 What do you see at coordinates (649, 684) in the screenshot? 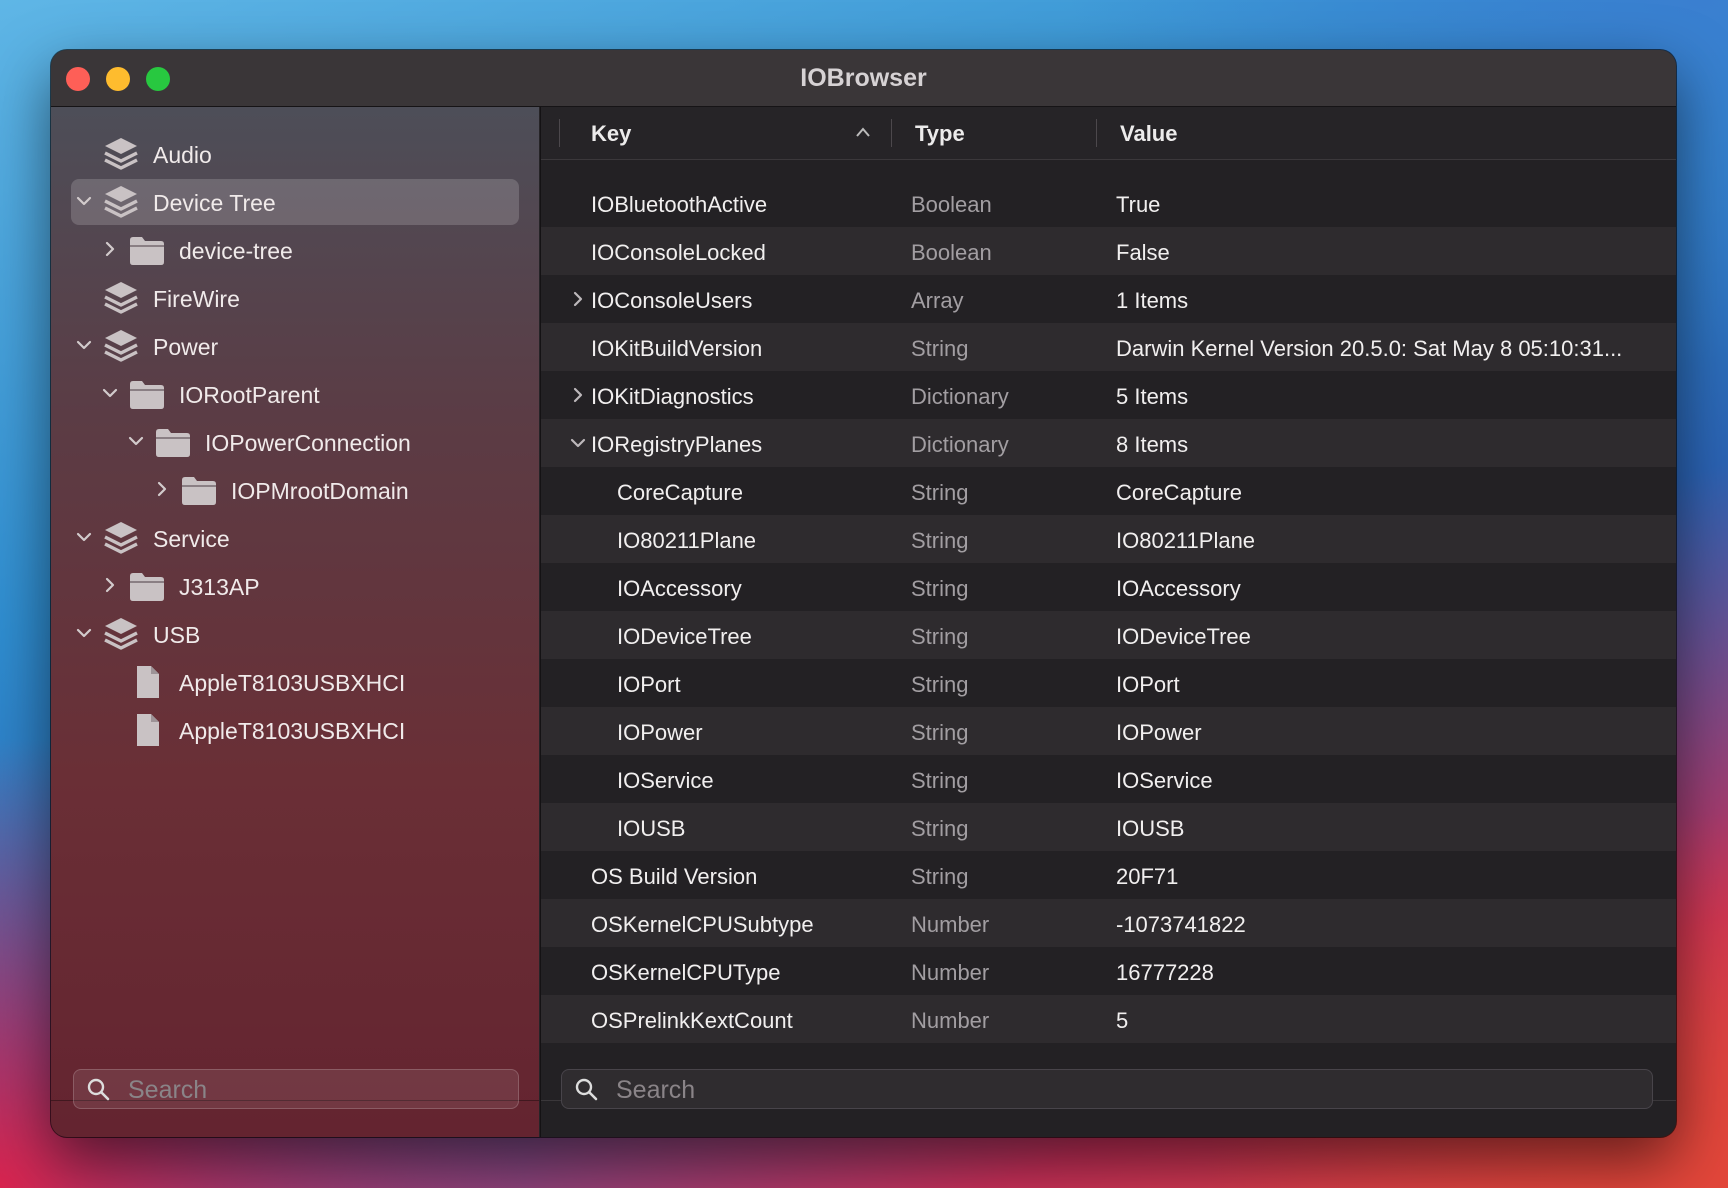
I see `cell-key: IOPort` at bounding box center [649, 684].